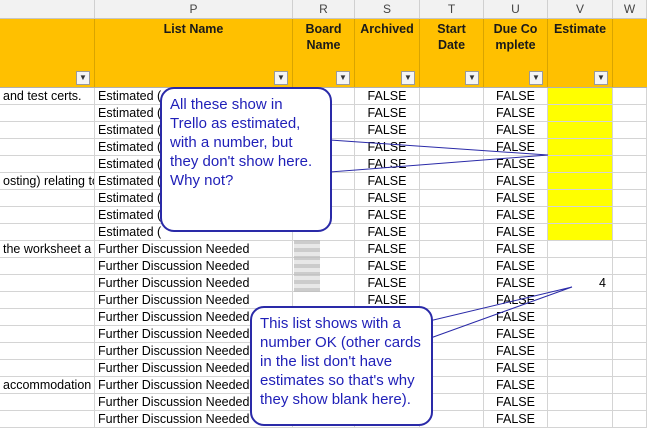 This screenshot has width=647, height=430. Describe the element at coordinates (387, 9) in the screenshot. I see `column-letter-s: S` at that location.